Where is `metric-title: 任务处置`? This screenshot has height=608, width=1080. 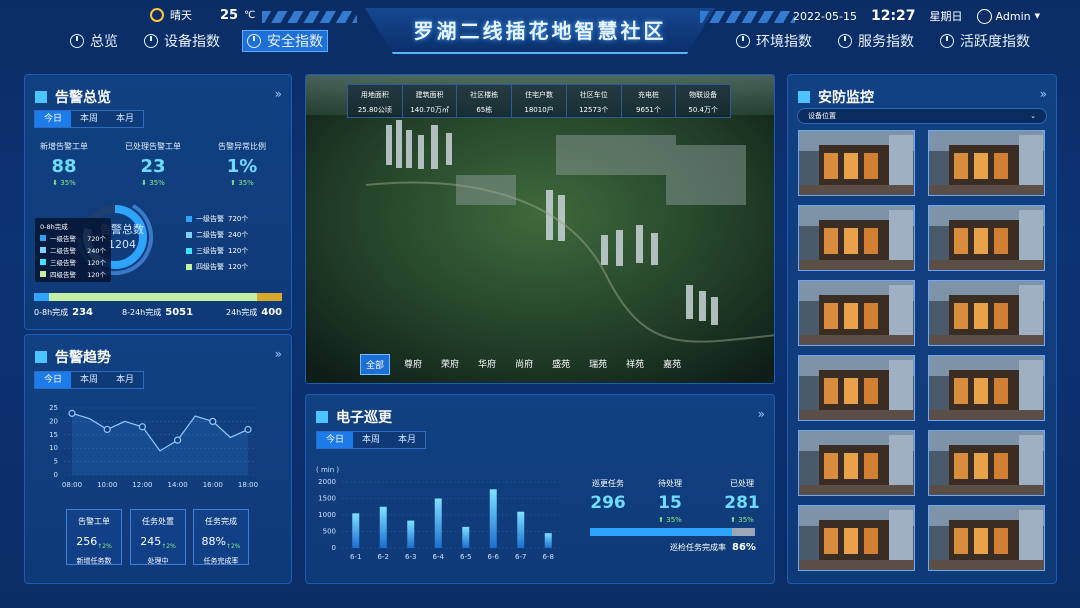
metric-title: 任务处置 is located at coordinates (158, 521).